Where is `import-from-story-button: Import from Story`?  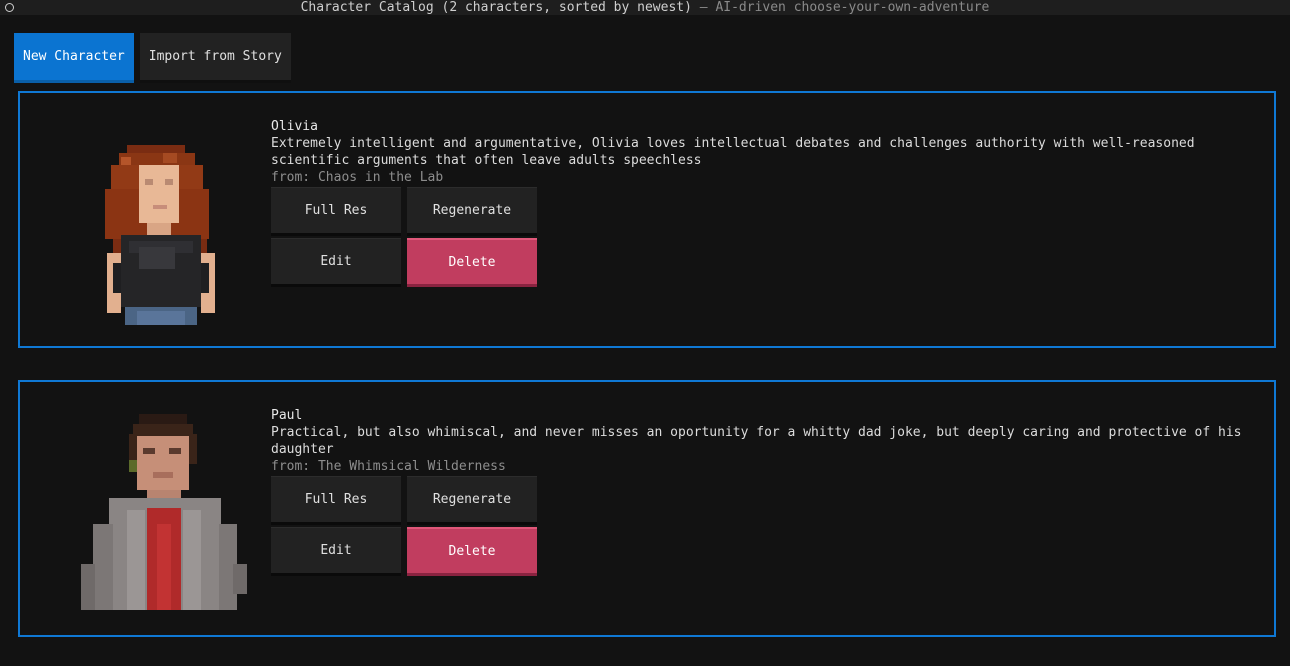 import-from-story-button: Import from Story is located at coordinates (215, 58).